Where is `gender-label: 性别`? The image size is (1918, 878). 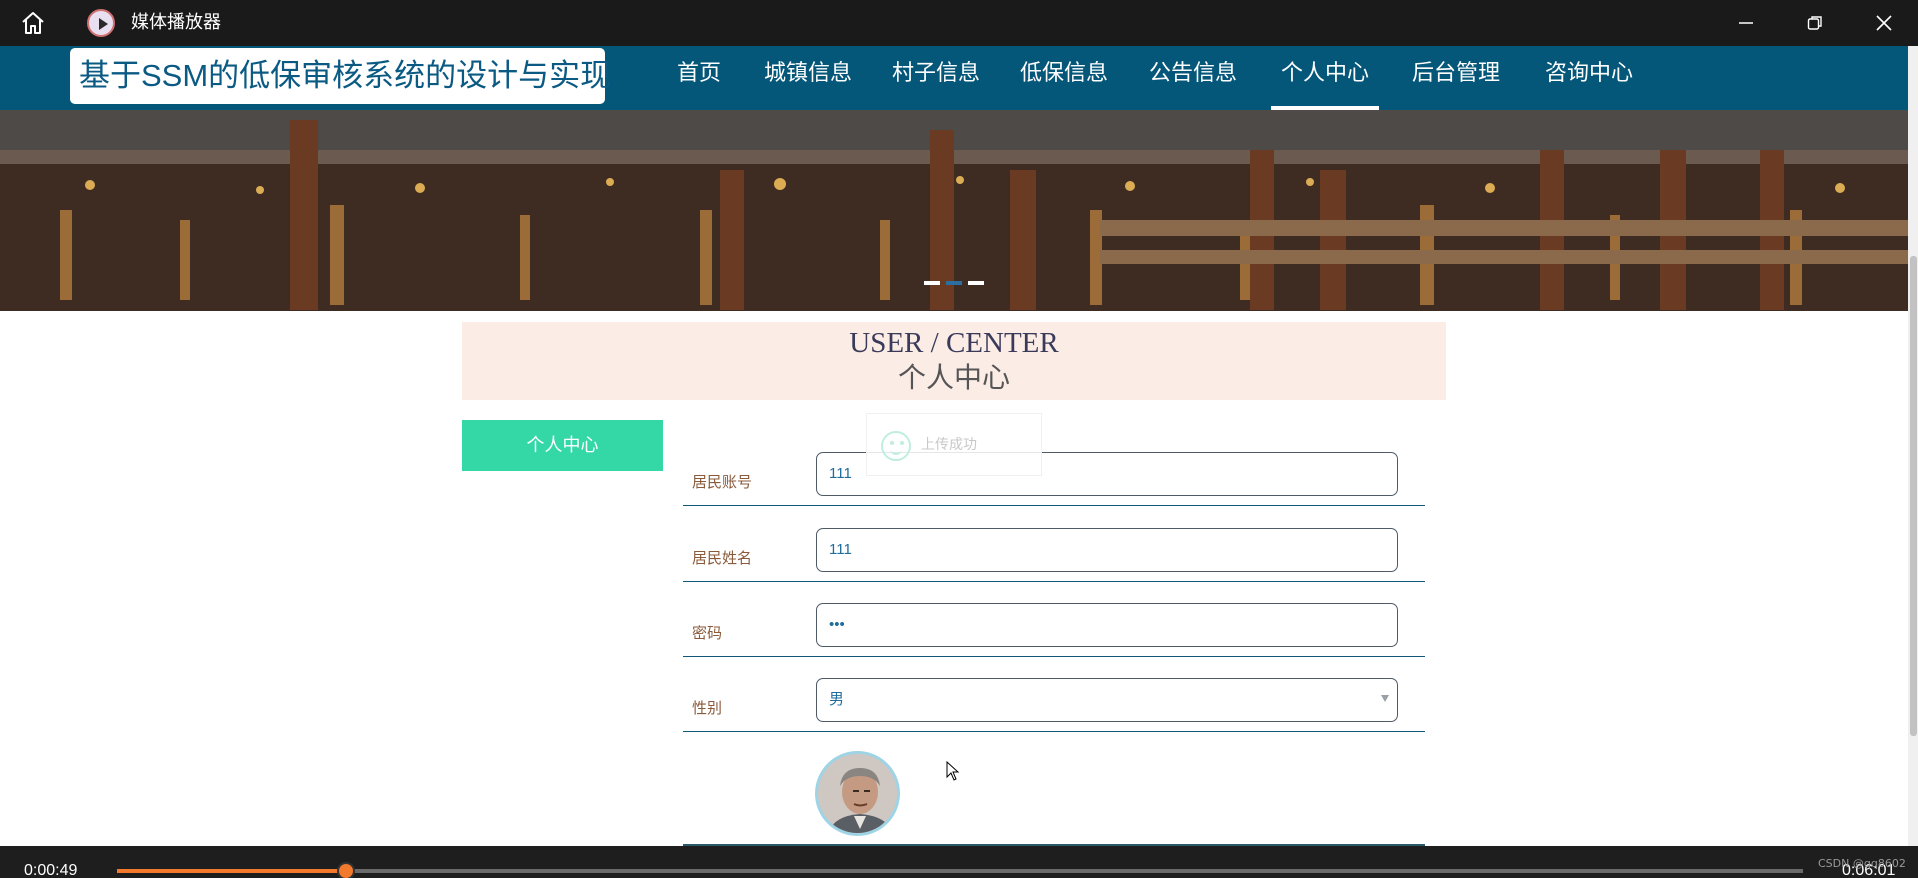
gender-label: 性别 is located at coordinates (707, 708).